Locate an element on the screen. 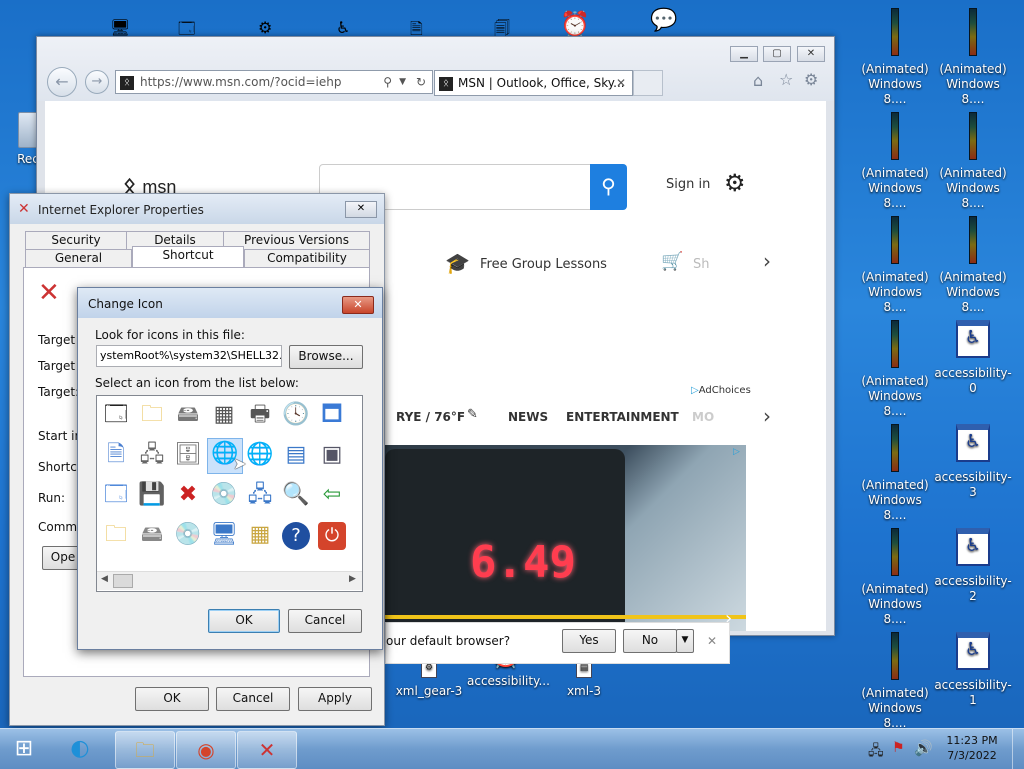  nav-entertainment: ENTERTAINMENT is located at coordinates (622, 417).